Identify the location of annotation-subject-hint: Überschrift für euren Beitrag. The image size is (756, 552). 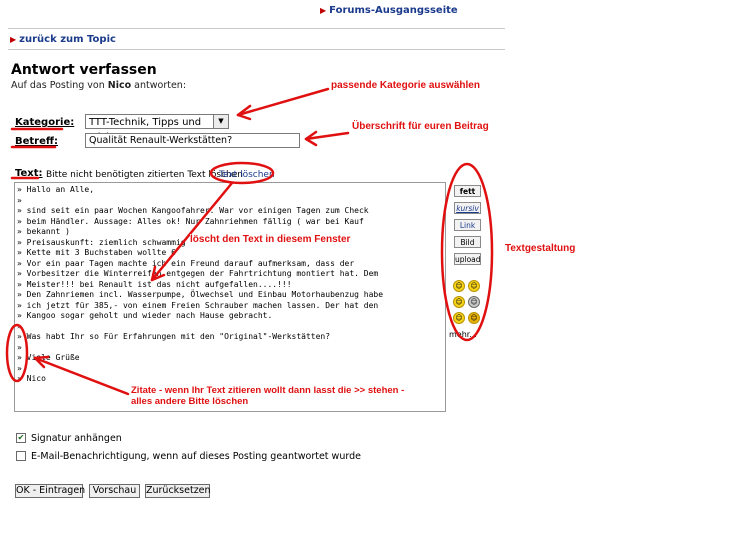
(420, 126).